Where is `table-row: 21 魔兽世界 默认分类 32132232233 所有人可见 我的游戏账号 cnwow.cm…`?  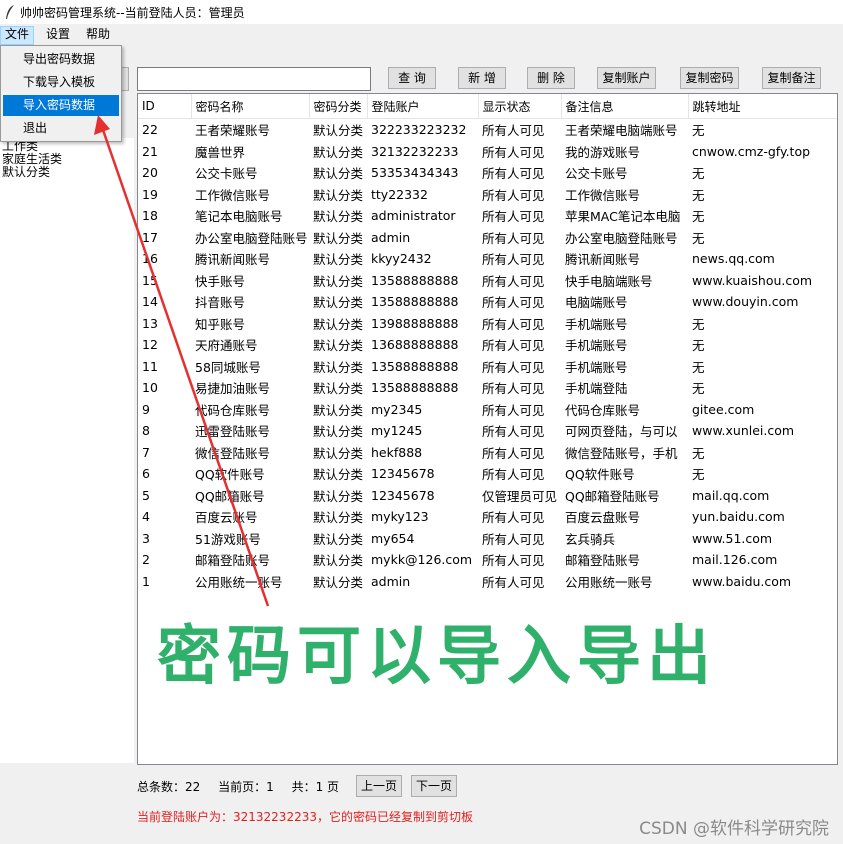 table-row: 21 魔兽世界 默认分类 32132232233 所有人可见 我的游戏账号 cnwow.cm… is located at coordinates (487, 152).